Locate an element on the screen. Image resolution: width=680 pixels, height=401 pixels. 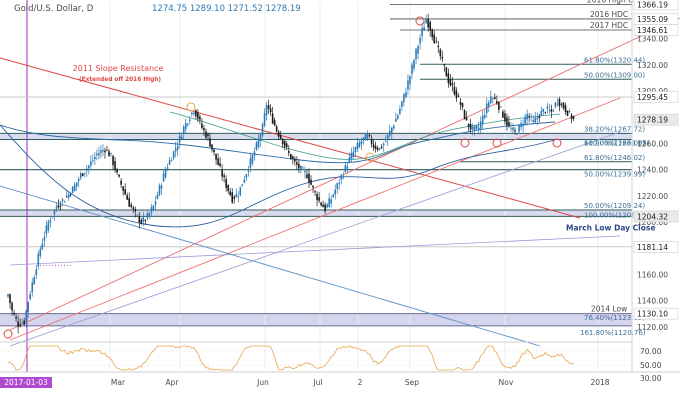
price-tag-label: 1204.32 is located at coordinates (652, 216).